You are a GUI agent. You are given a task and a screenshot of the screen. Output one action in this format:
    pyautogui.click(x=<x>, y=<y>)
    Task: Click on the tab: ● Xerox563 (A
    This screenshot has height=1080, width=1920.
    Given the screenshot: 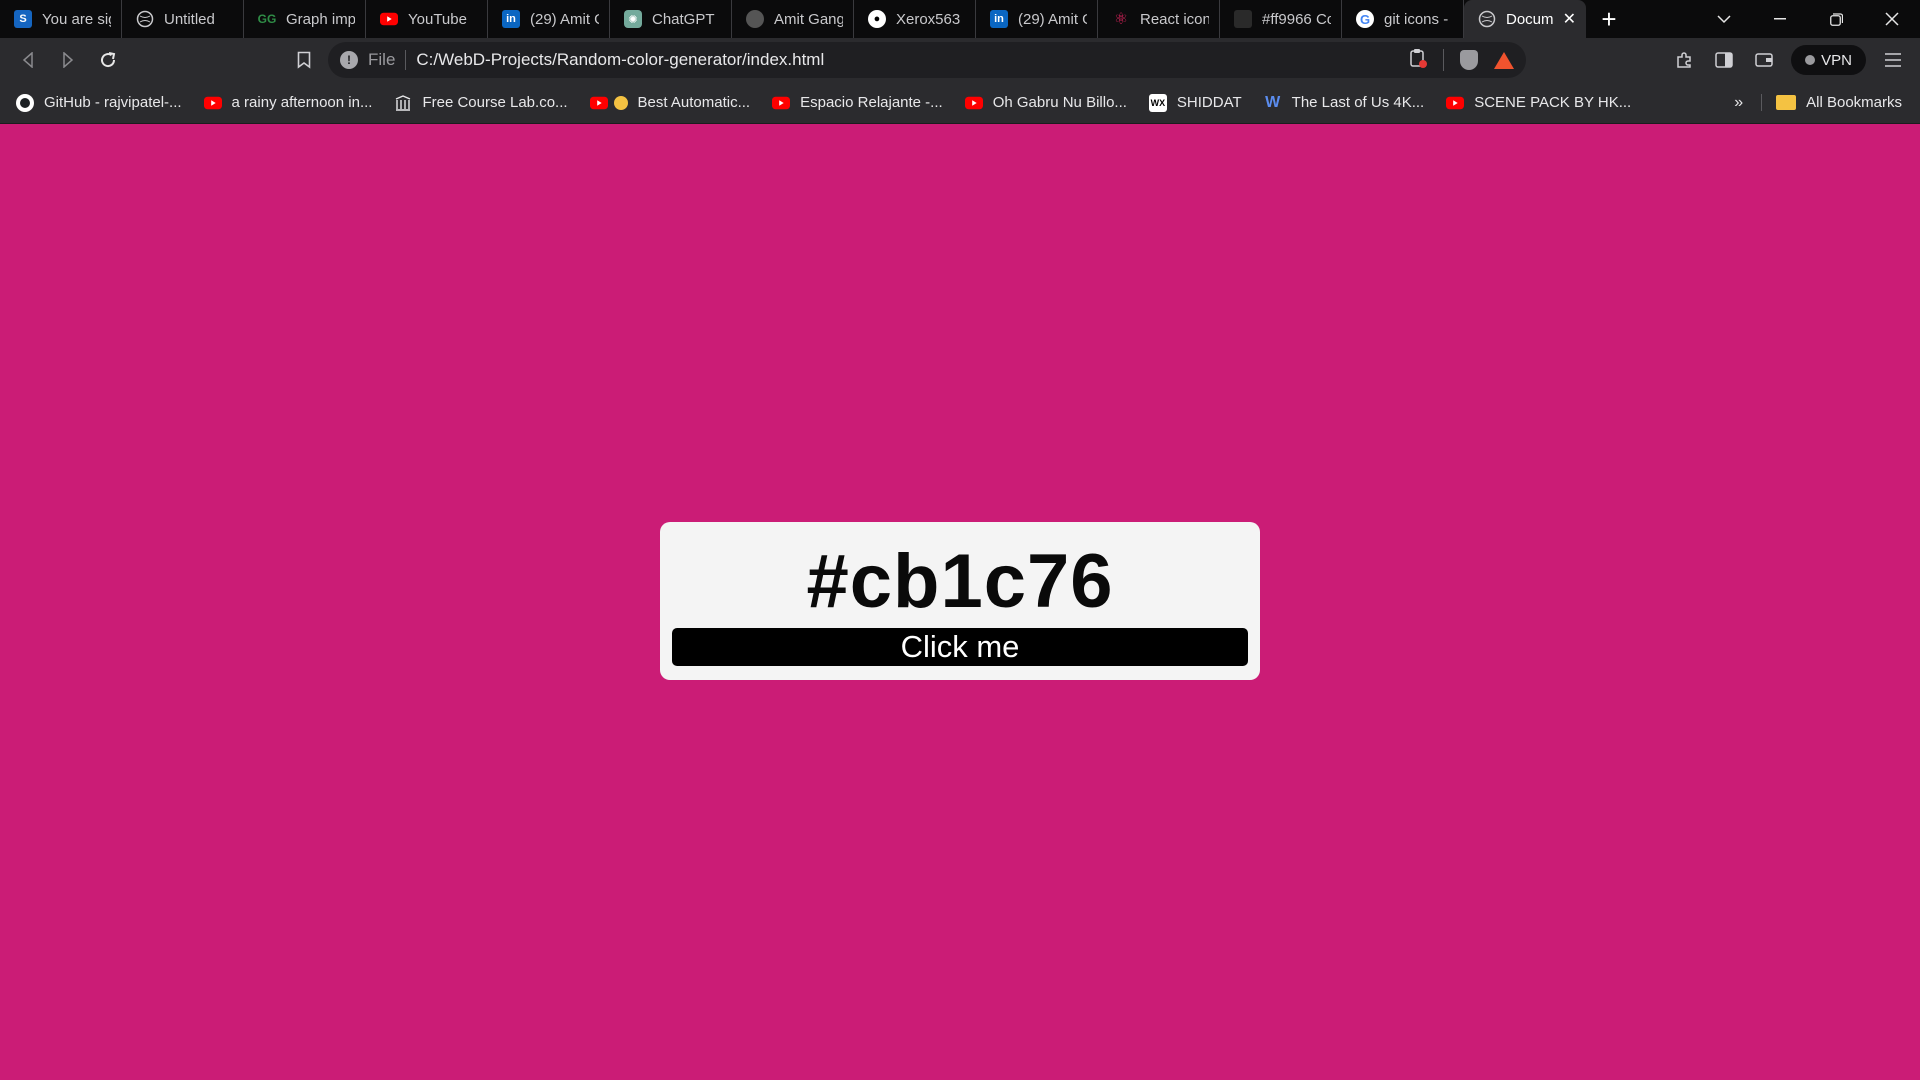 What is the action you would take?
    pyautogui.click(x=915, y=19)
    